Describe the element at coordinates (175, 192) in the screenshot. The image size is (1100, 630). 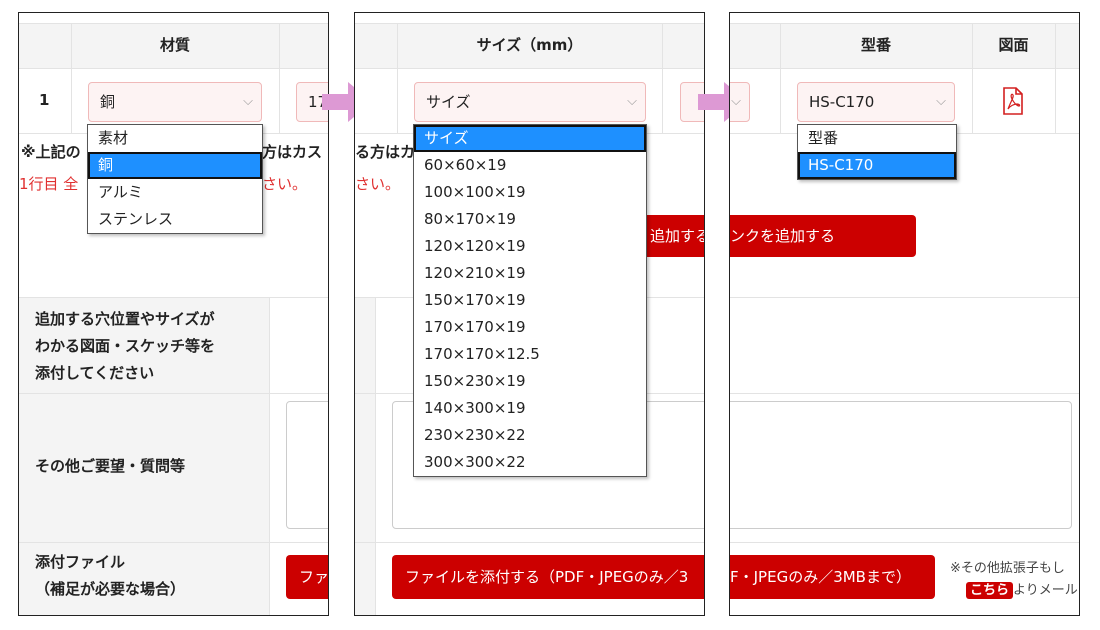
I see `material-option: アルミ` at that location.